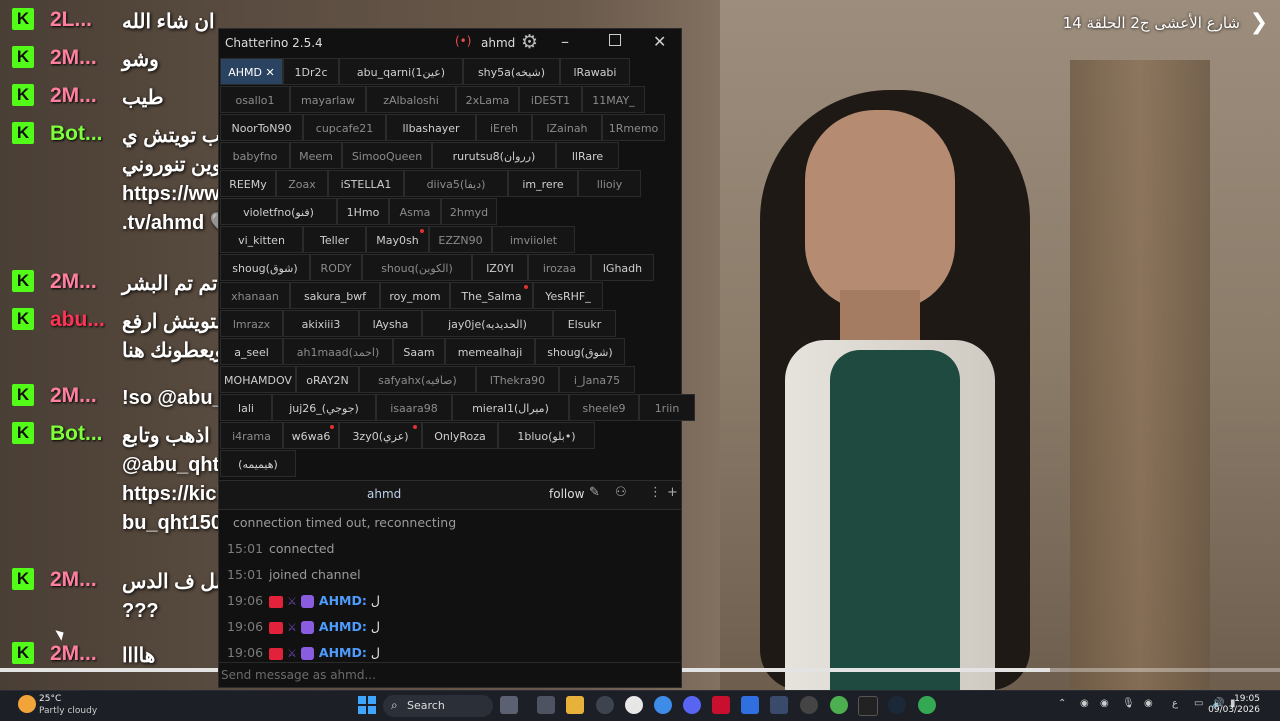 The width and height of the screenshot is (1280, 721). I want to click on tab-7-0: shoug(شوق), so click(265, 267).